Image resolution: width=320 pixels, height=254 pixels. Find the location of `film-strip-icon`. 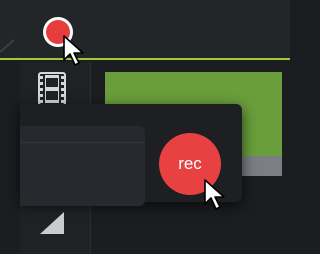

film-strip-icon is located at coordinates (52, 89).